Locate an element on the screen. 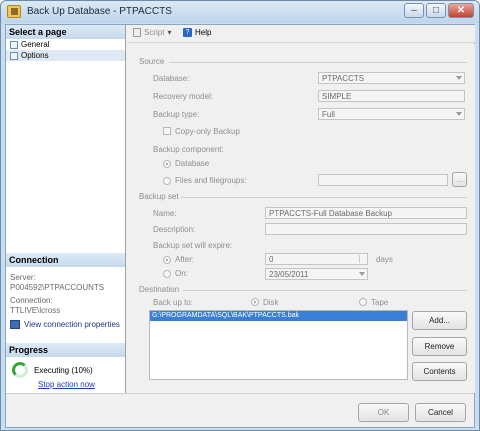 The width and height of the screenshot is (480, 431). database-radio-label: Database is located at coordinates (192, 163).